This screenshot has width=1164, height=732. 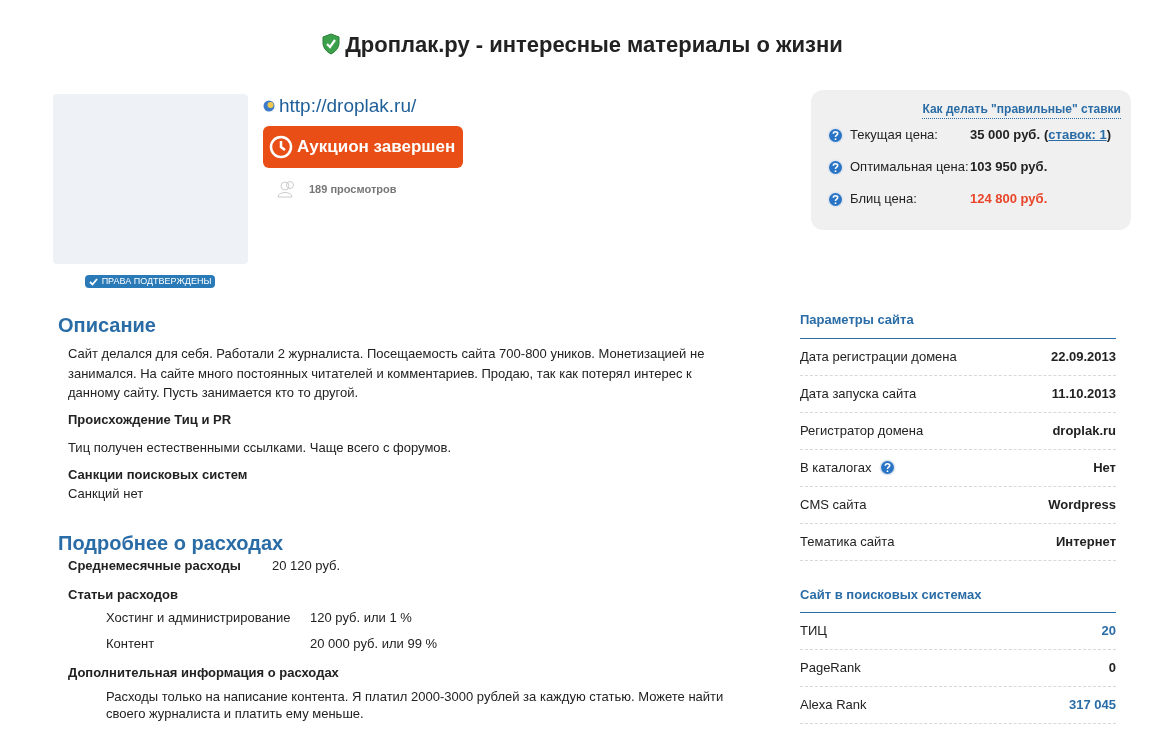 What do you see at coordinates (387, 373) in the screenshot?
I see `description-text: Сайт делался для себя. Работали 2 журналиста. Посещаемость сайта 700-800 уников. Монетизацией не занимался. На сайте много постоянных читателей и комментариев. Продаю, так как потерял интерес к данному сайту. Пусть занимается кто то другой.` at bounding box center [387, 373].